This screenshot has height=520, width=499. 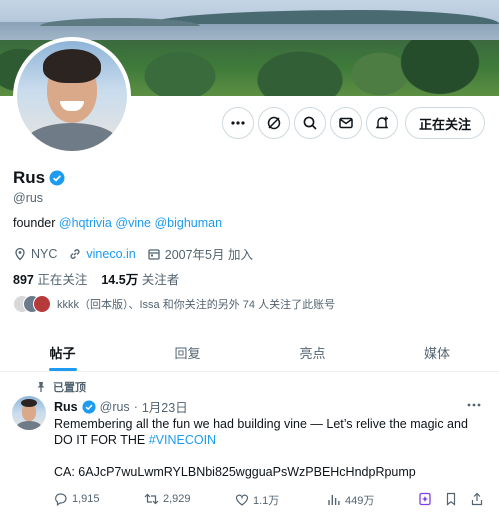 I want to click on views-icon, so click(x=334, y=500).